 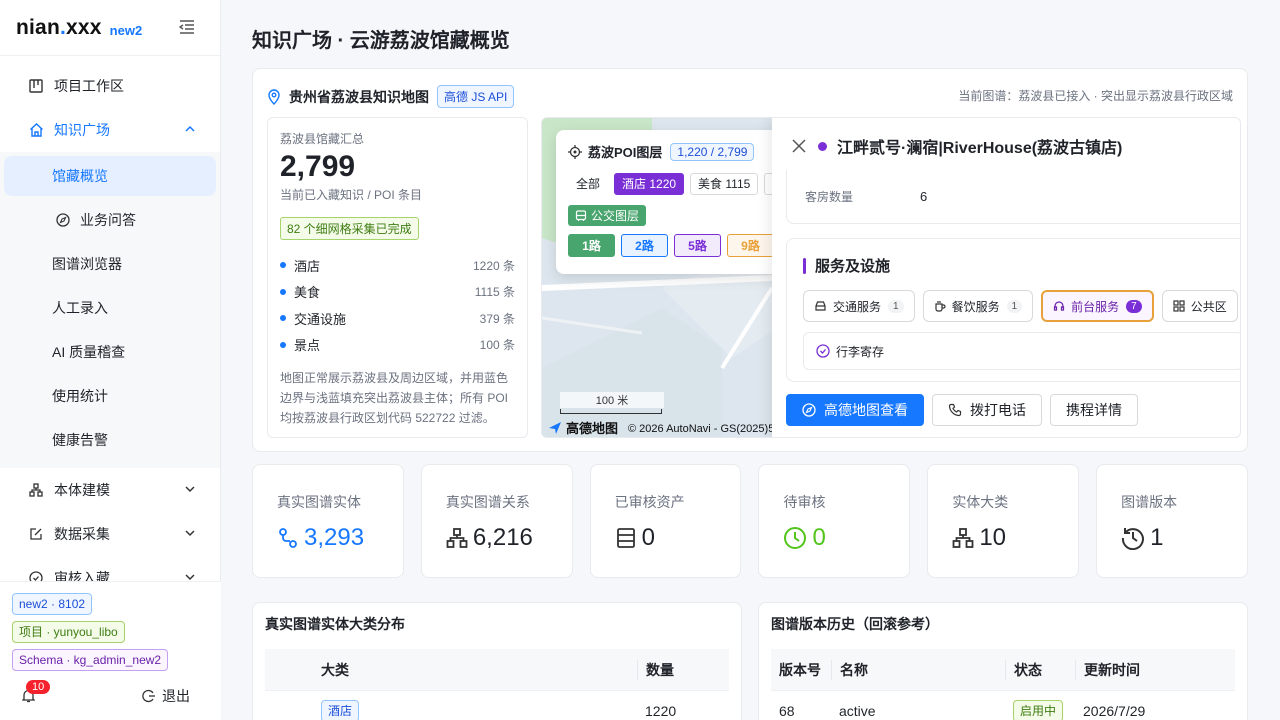 I want to click on summary-hint: 当前已入藏知识 / POI 条目, so click(x=351, y=195).